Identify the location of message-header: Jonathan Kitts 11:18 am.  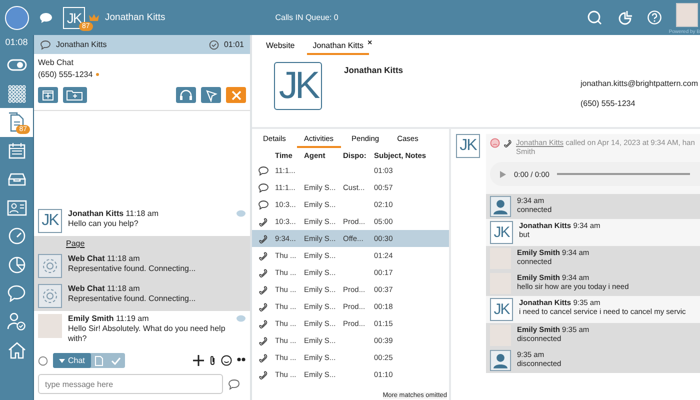
(114, 214).